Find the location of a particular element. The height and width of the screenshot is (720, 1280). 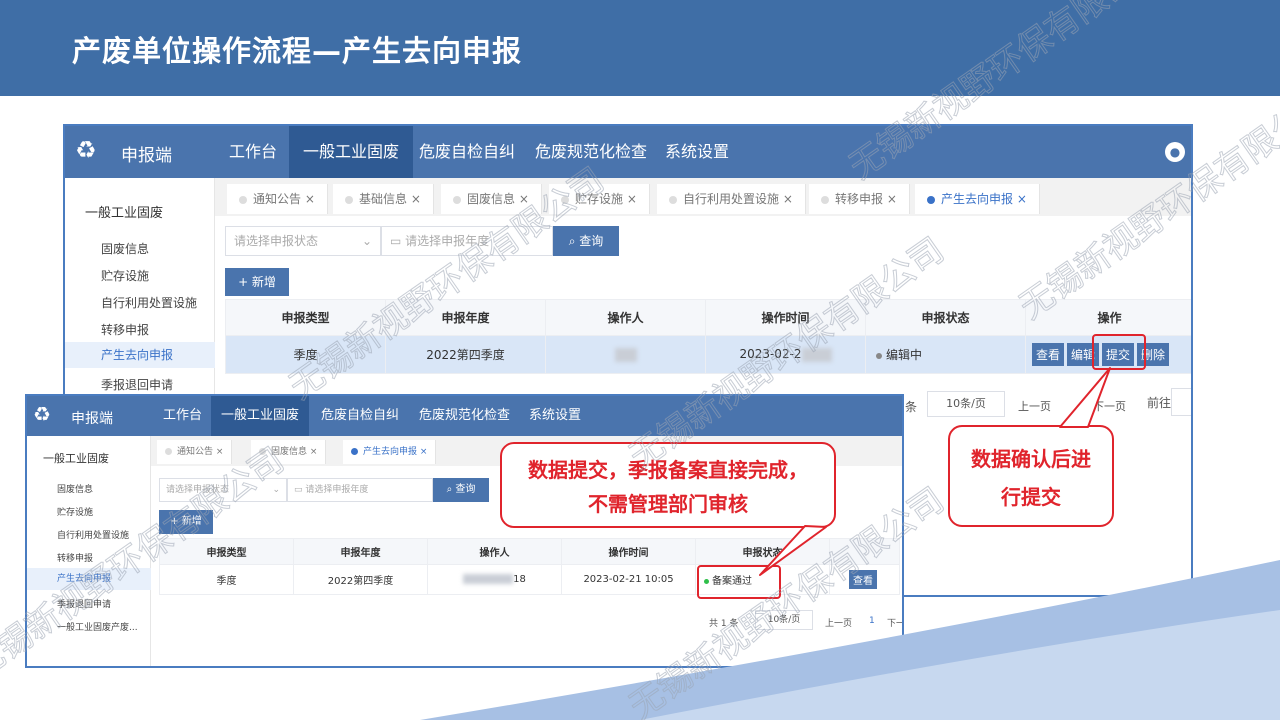

goto-label: 前往 is located at coordinates (1159, 403).